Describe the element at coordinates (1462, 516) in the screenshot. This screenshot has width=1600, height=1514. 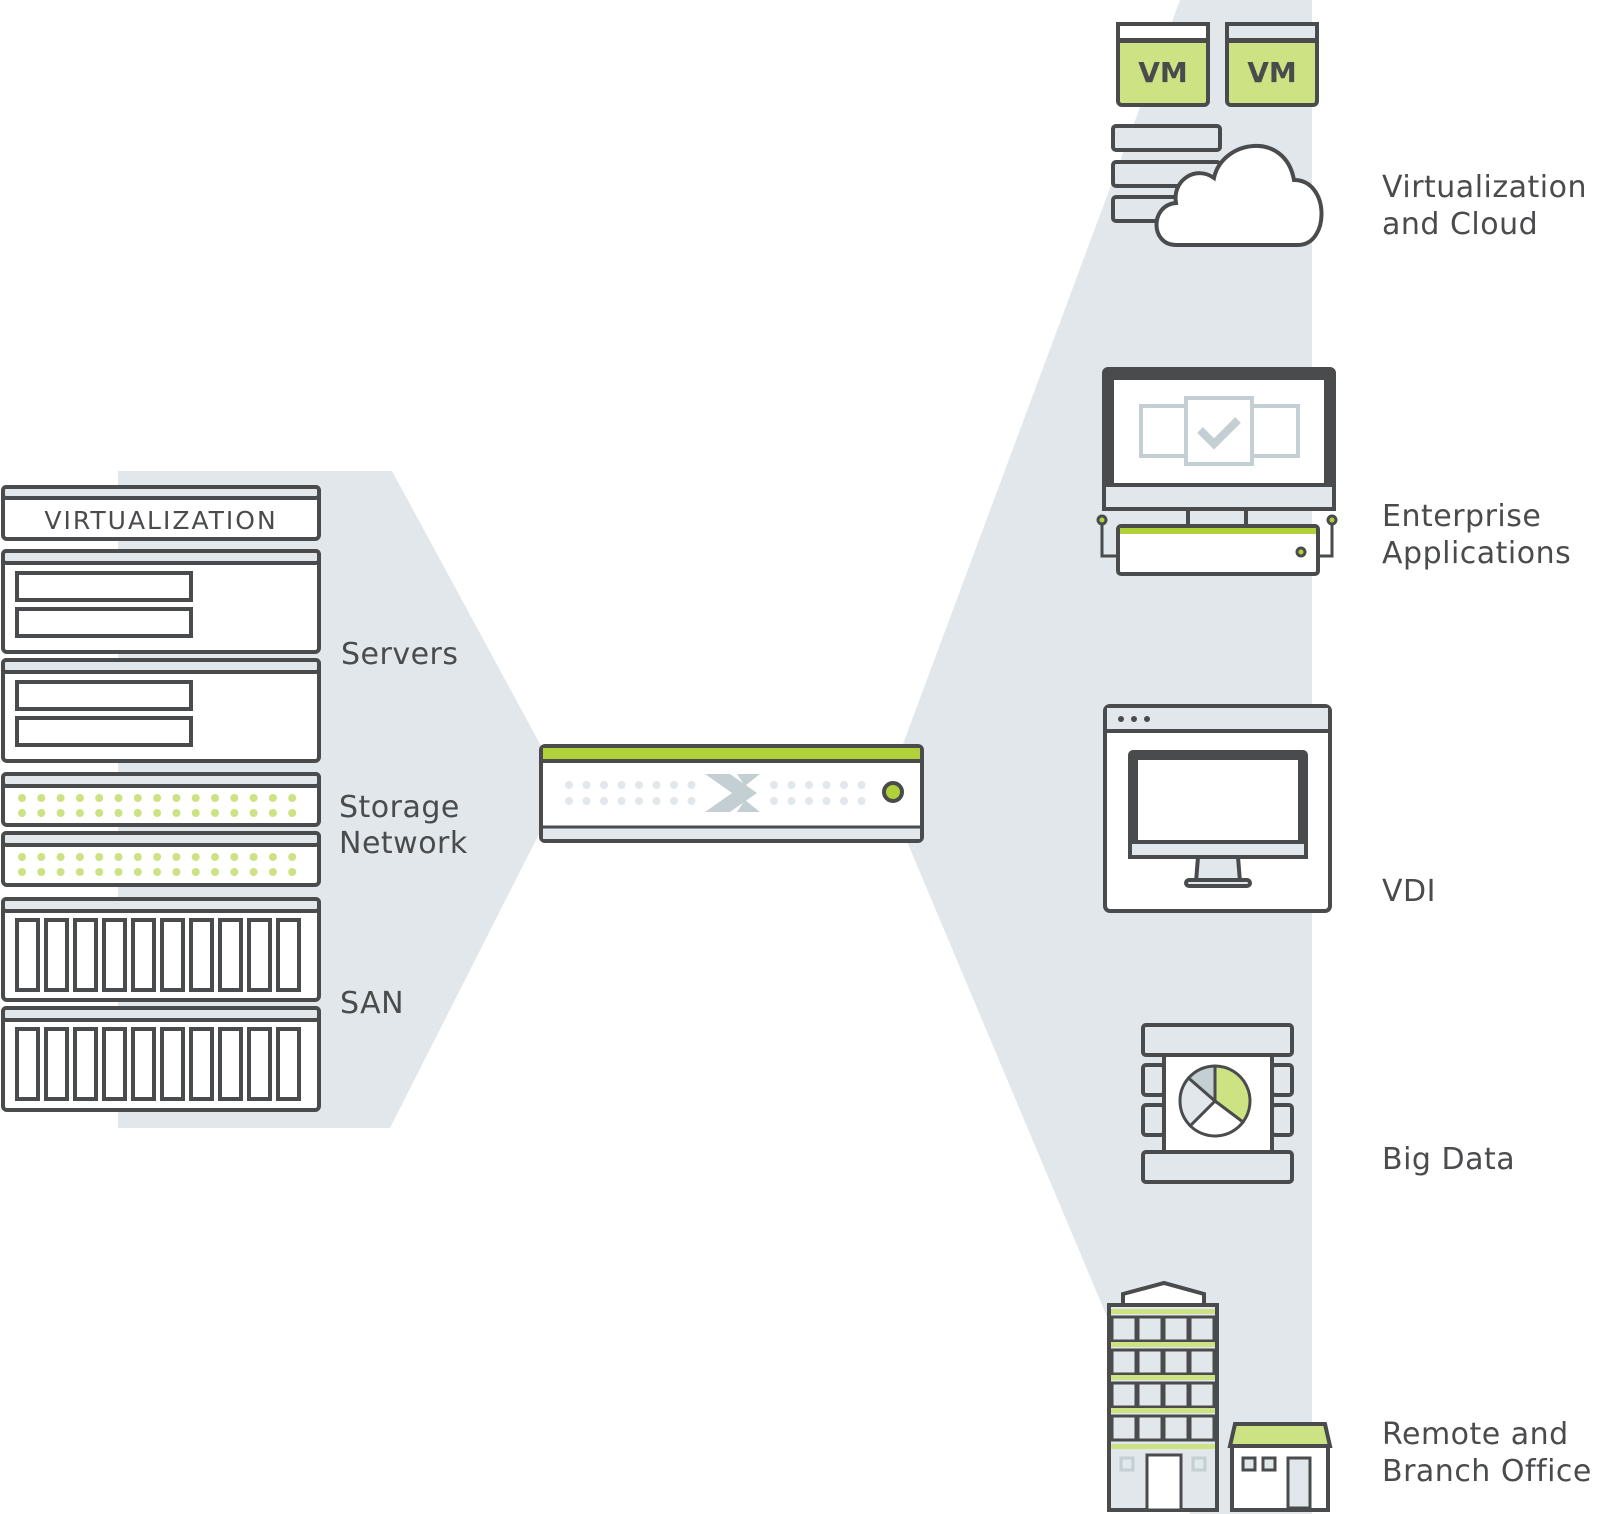
I see `use-case-line1: Enterprise` at that location.